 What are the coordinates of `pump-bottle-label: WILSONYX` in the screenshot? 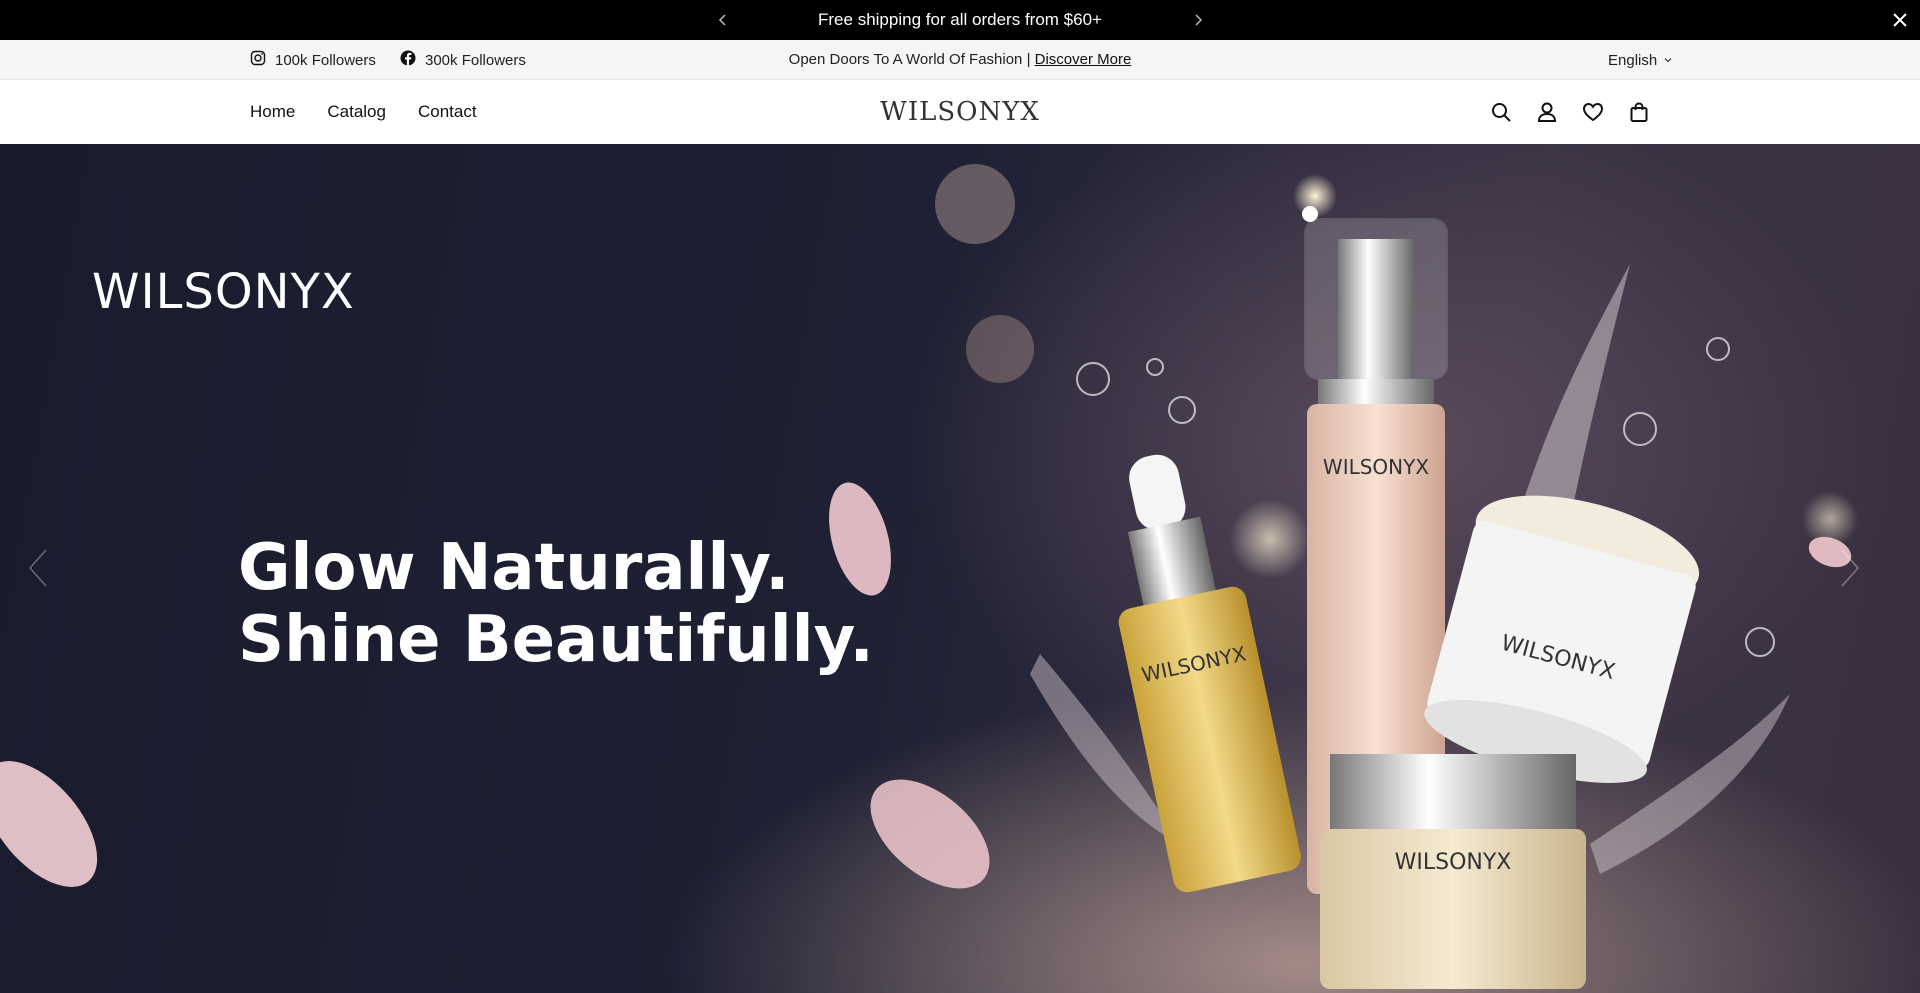 It's located at (1376, 467).